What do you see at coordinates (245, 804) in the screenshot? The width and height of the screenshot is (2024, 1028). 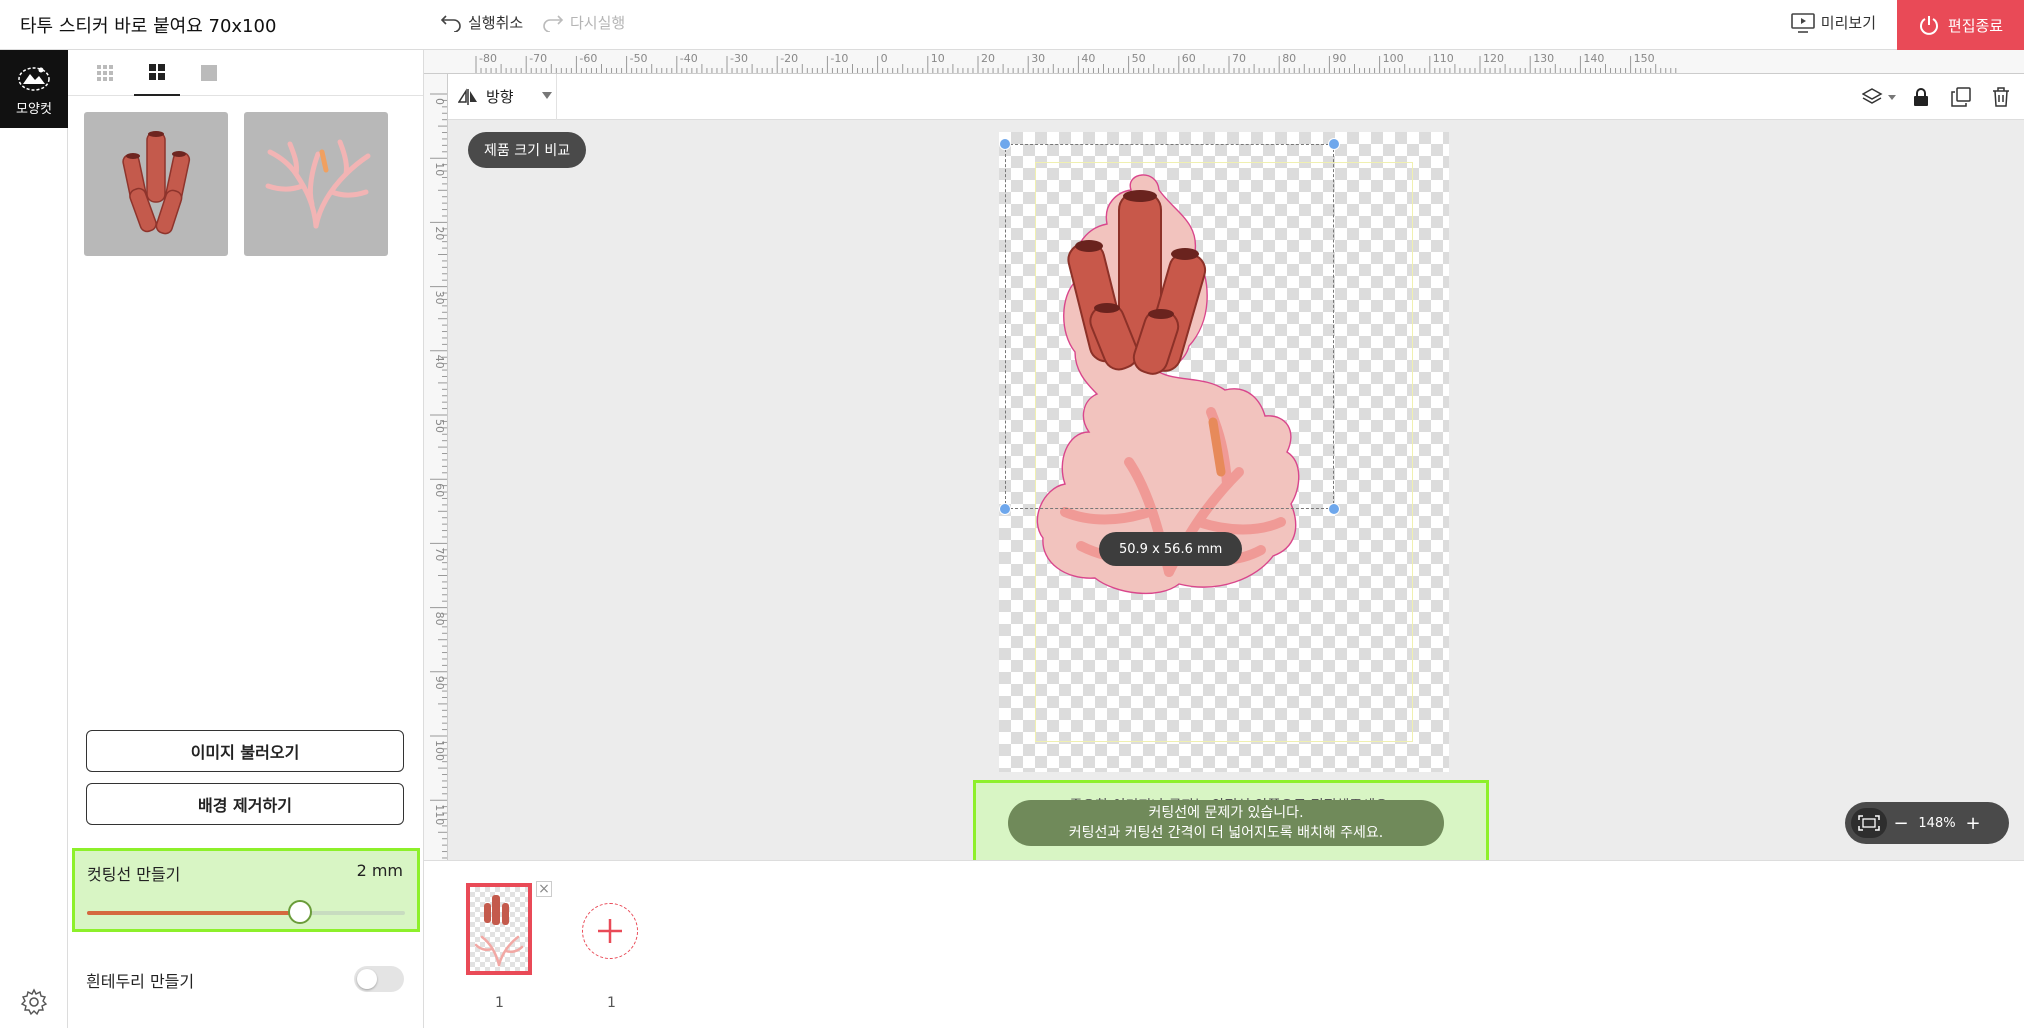 I see `remove-background-button: 배경 제거하기` at bounding box center [245, 804].